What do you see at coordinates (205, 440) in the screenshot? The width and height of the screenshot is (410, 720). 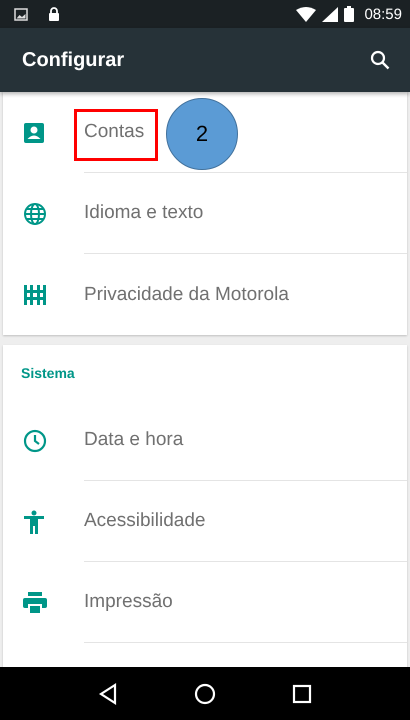 I see `settings-item: Data e hora` at bounding box center [205, 440].